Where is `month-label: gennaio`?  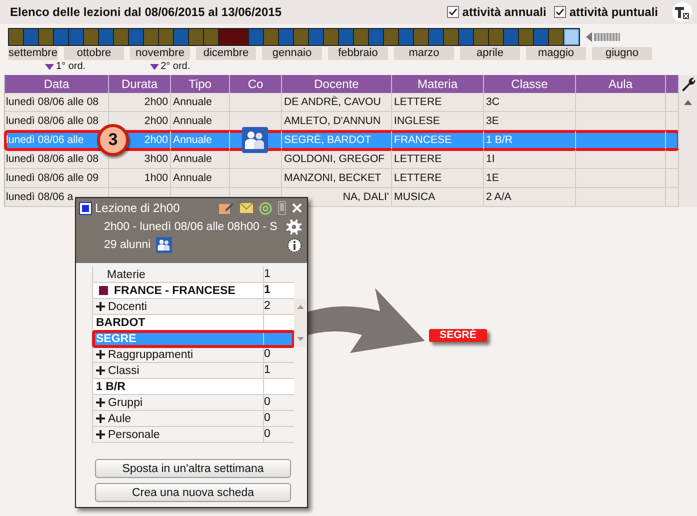
month-label: gennaio is located at coordinates (292, 53).